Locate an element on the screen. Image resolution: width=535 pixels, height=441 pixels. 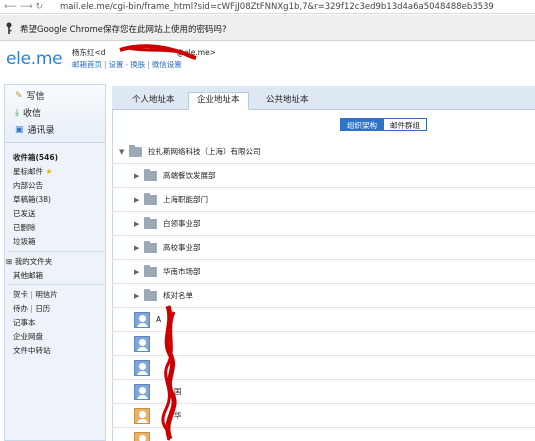
tools-cards: 贺卡 | 明信片 is located at coordinates (35, 294).